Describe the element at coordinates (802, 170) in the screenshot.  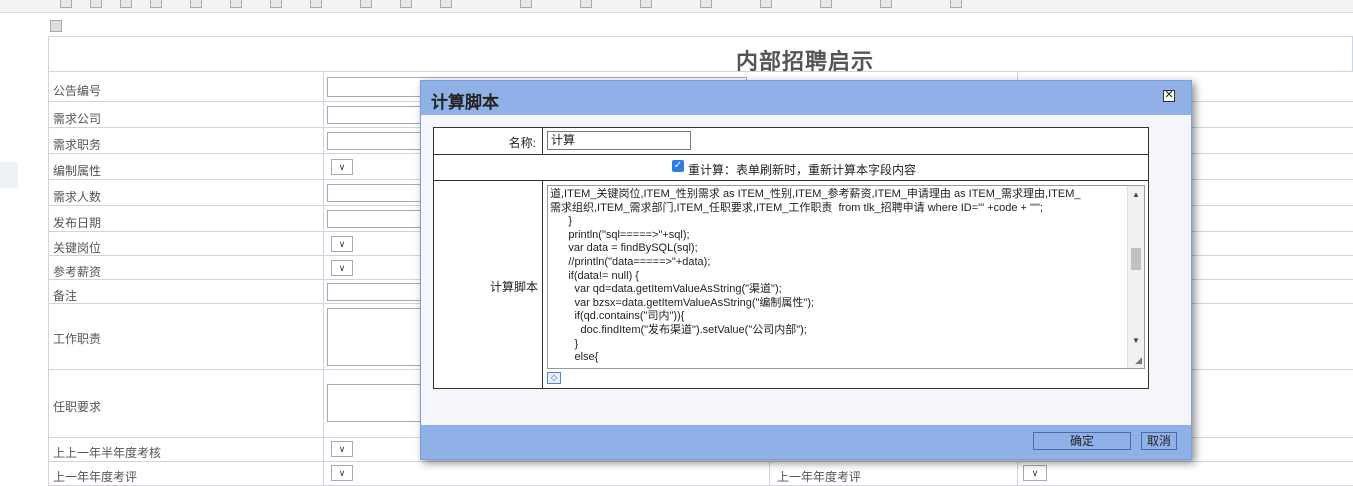
I see `recalc-label: 重计算：表单刷新时，重新计算本字段内容` at that location.